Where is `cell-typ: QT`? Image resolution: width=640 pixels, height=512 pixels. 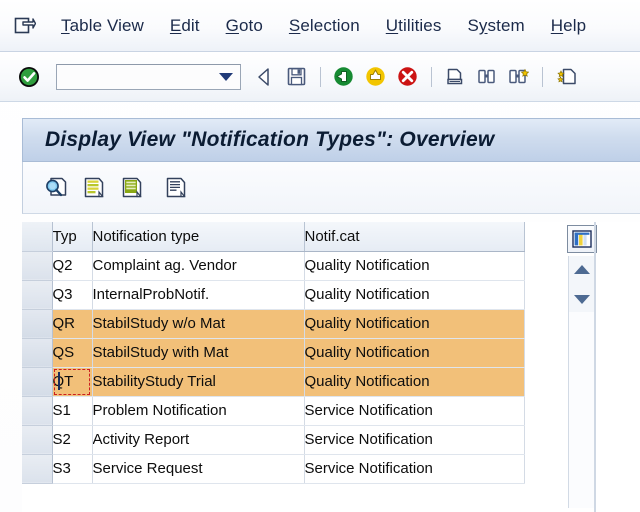 cell-typ: QT is located at coordinates (72, 382).